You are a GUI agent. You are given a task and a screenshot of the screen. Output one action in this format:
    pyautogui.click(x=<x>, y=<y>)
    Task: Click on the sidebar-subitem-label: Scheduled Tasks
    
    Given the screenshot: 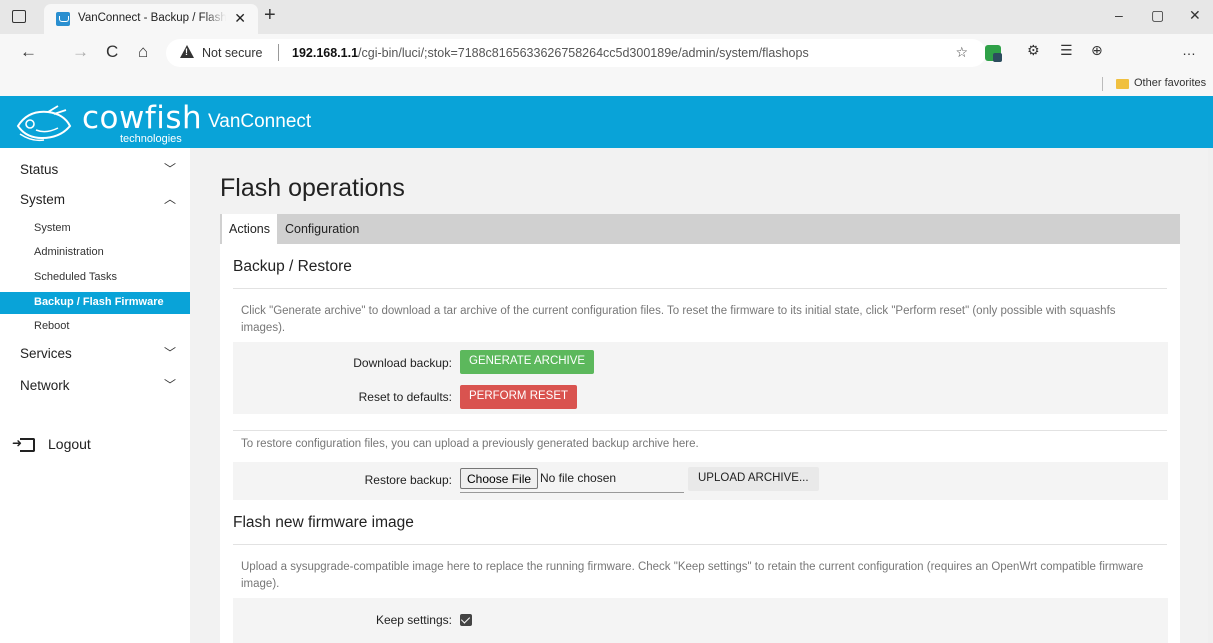 What is the action you would take?
    pyautogui.click(x=75, y=277)
    